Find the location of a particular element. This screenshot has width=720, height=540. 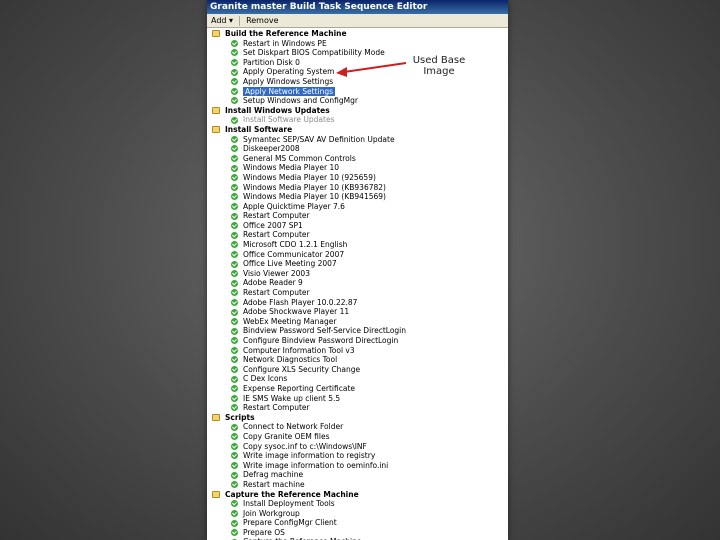

tree-group: Capture the Reference Machine is located at coordinates (357, 495).